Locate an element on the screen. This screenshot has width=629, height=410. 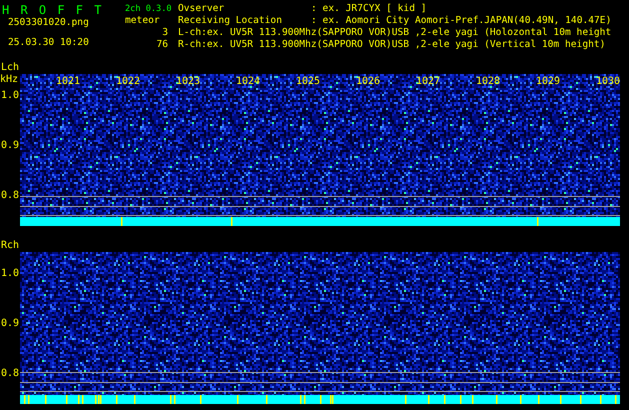
time-label: 1027 is located at coordinates (428, 81).